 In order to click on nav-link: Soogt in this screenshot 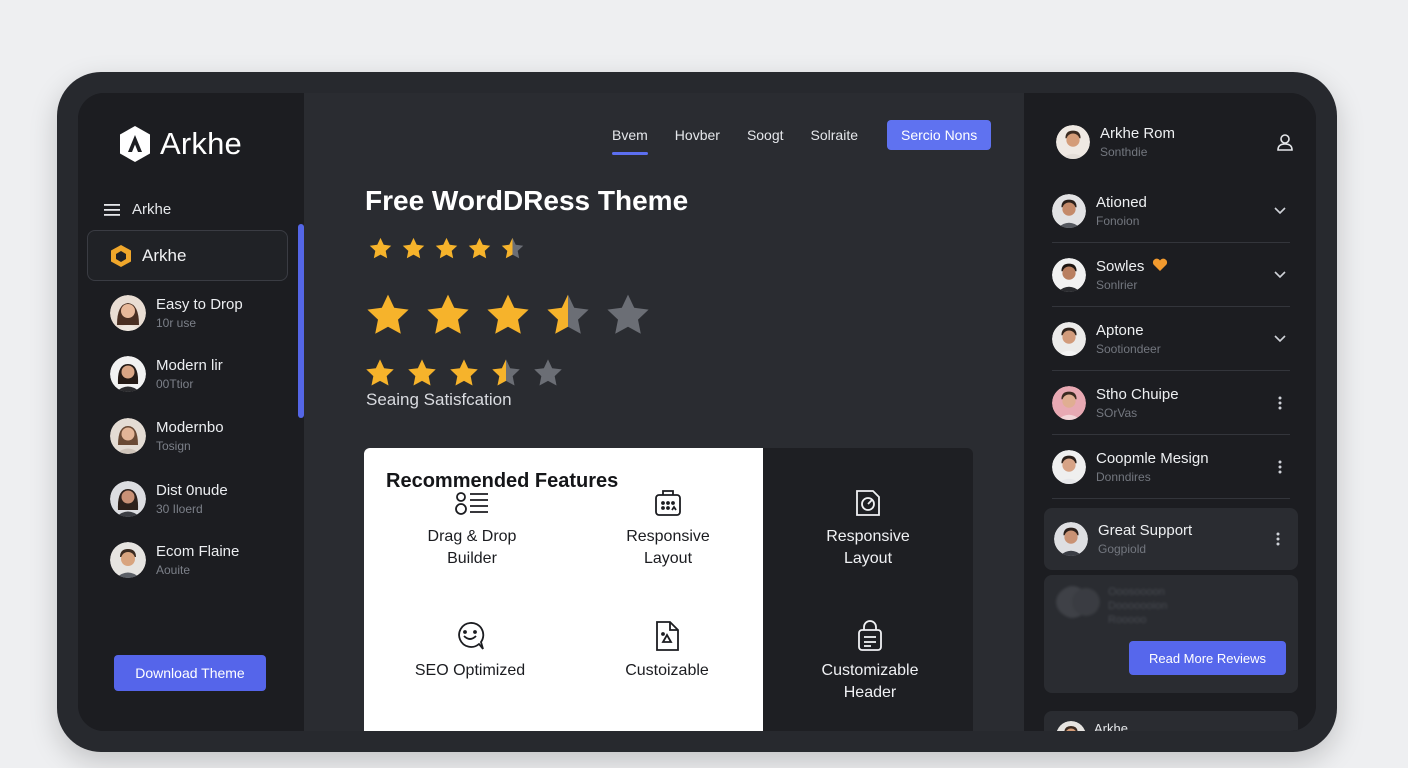, I will do `click(765, 135)`.